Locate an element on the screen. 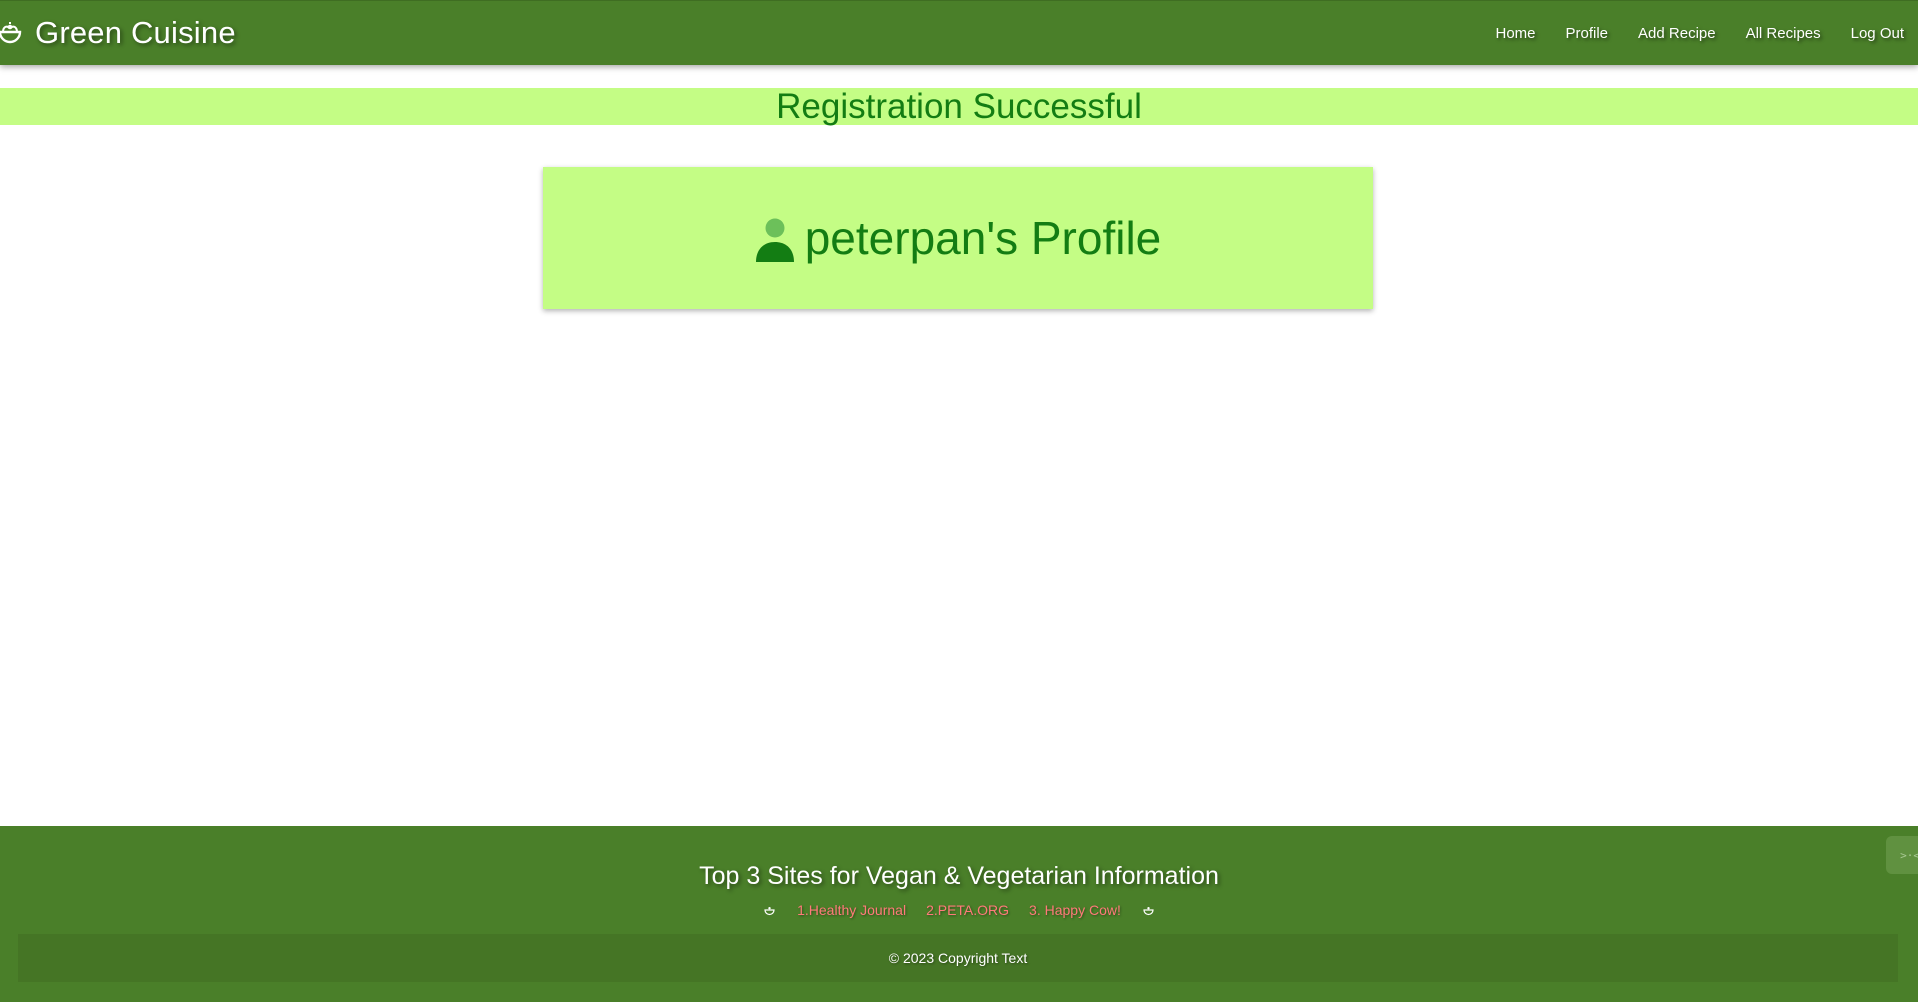 The height and width of the screenshot is (1002, 1918). user-icon is located at coordinates (774, 240).